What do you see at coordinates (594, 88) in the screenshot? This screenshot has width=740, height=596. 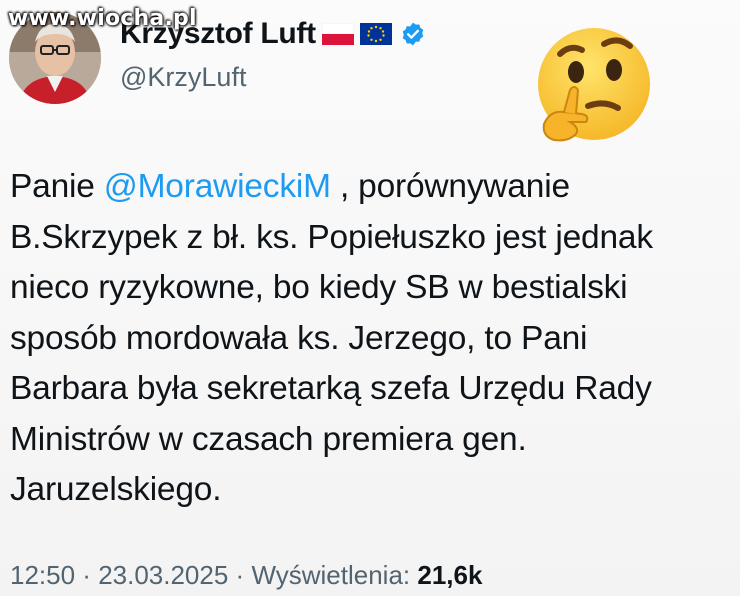 I see `thinking-face-icon` at bounding box center [594, 88].